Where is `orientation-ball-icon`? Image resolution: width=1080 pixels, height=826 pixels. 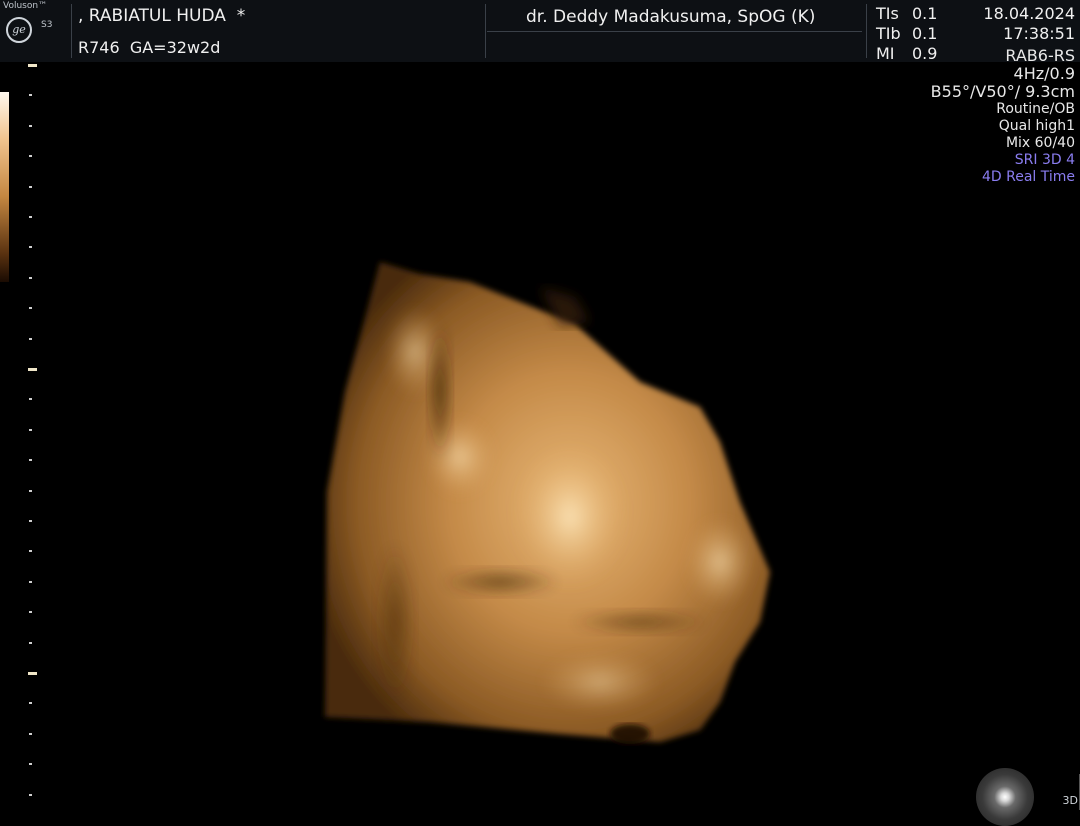
orientation-ball-icon is located at coordinates (1005, 797).